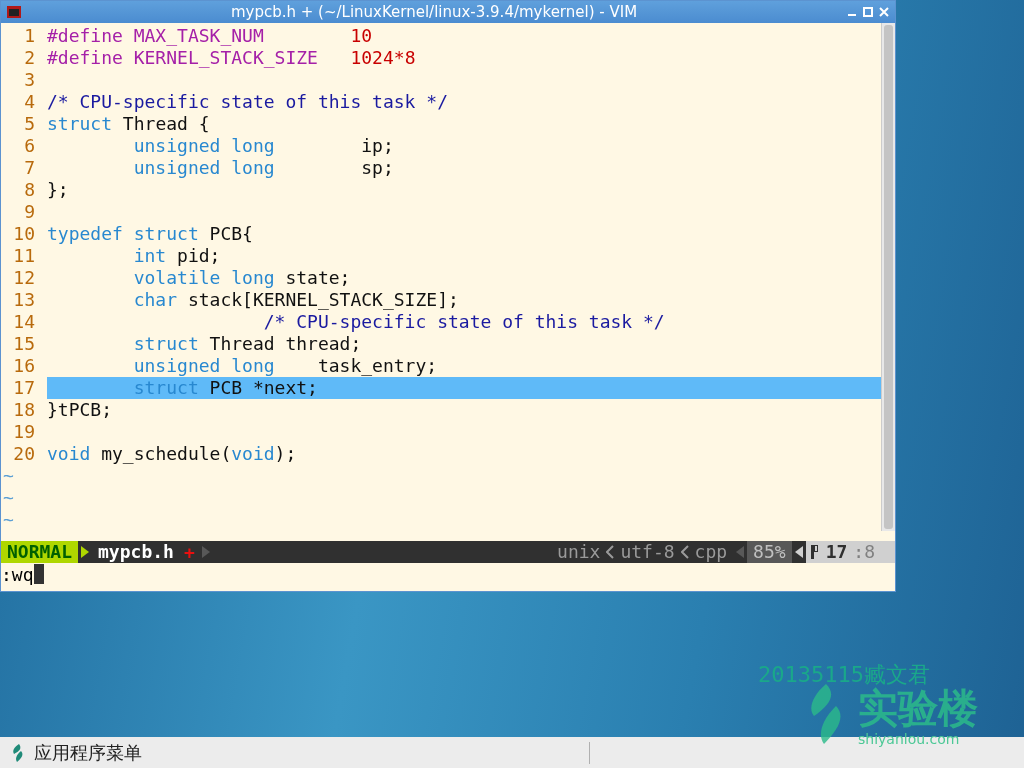 Image resolution: width=1024 pixels, height=768 pixels. I want to click on line-number: 15, so click(24, 344).